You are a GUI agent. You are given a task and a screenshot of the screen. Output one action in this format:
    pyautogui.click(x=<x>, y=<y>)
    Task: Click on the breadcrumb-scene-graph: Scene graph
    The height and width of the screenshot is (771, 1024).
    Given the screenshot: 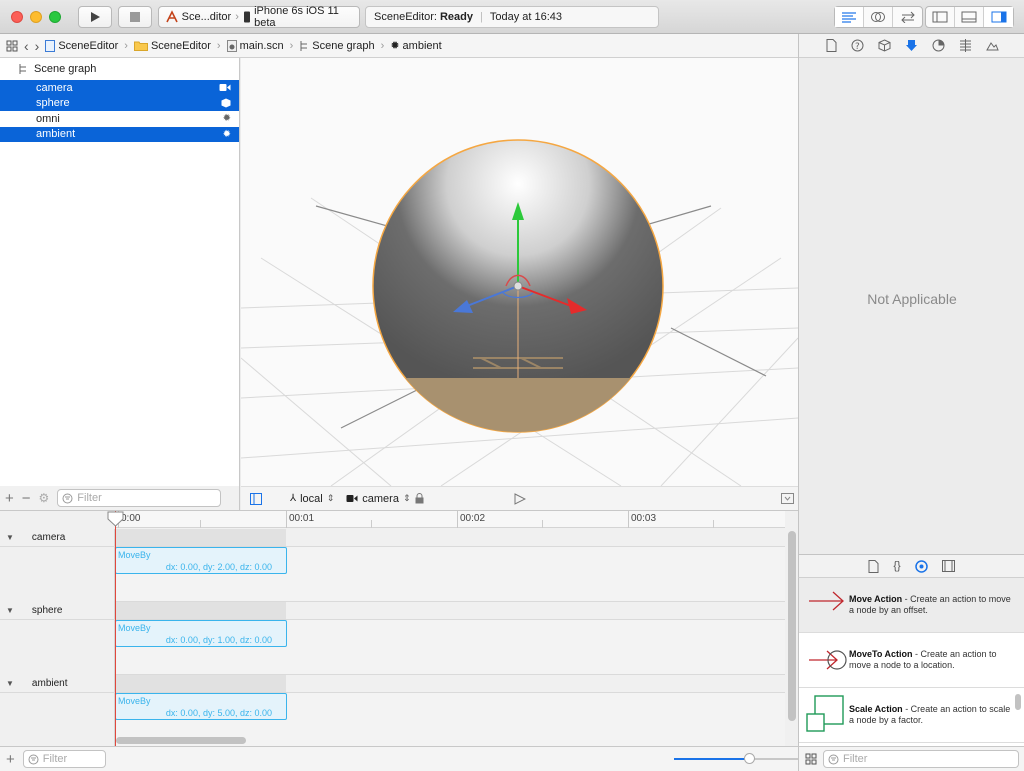 What is the action you would take?
    pyautogui.click(x=337, y=45)
    